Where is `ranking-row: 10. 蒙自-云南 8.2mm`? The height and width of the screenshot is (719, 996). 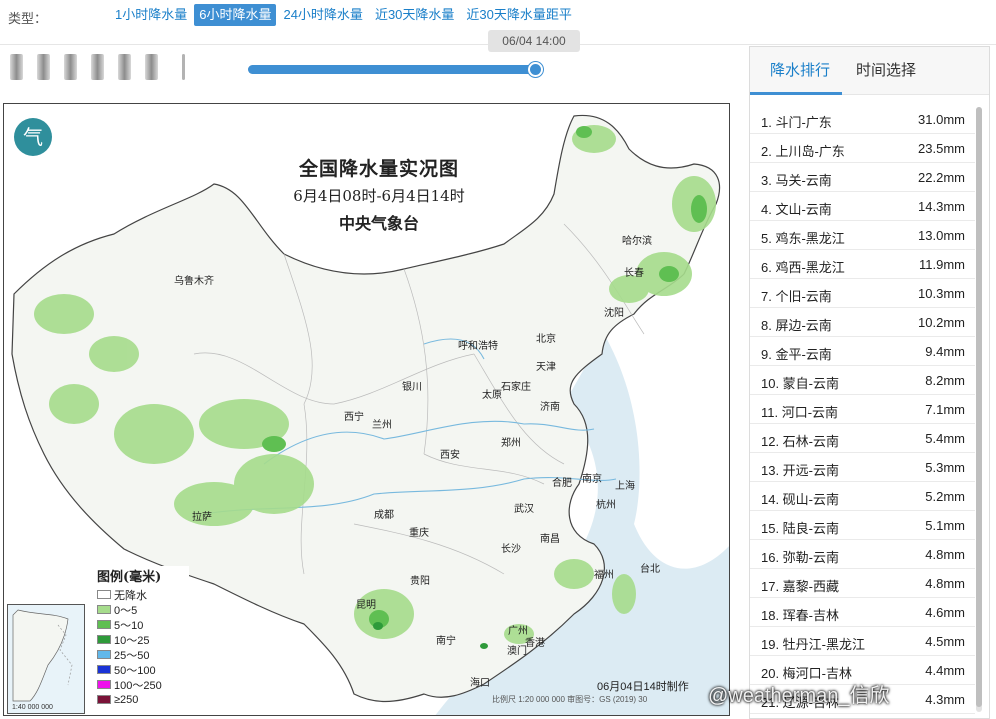
ranking-row: 10. 蒙自-云南 8.2mm is located at coordinates (862, 380).